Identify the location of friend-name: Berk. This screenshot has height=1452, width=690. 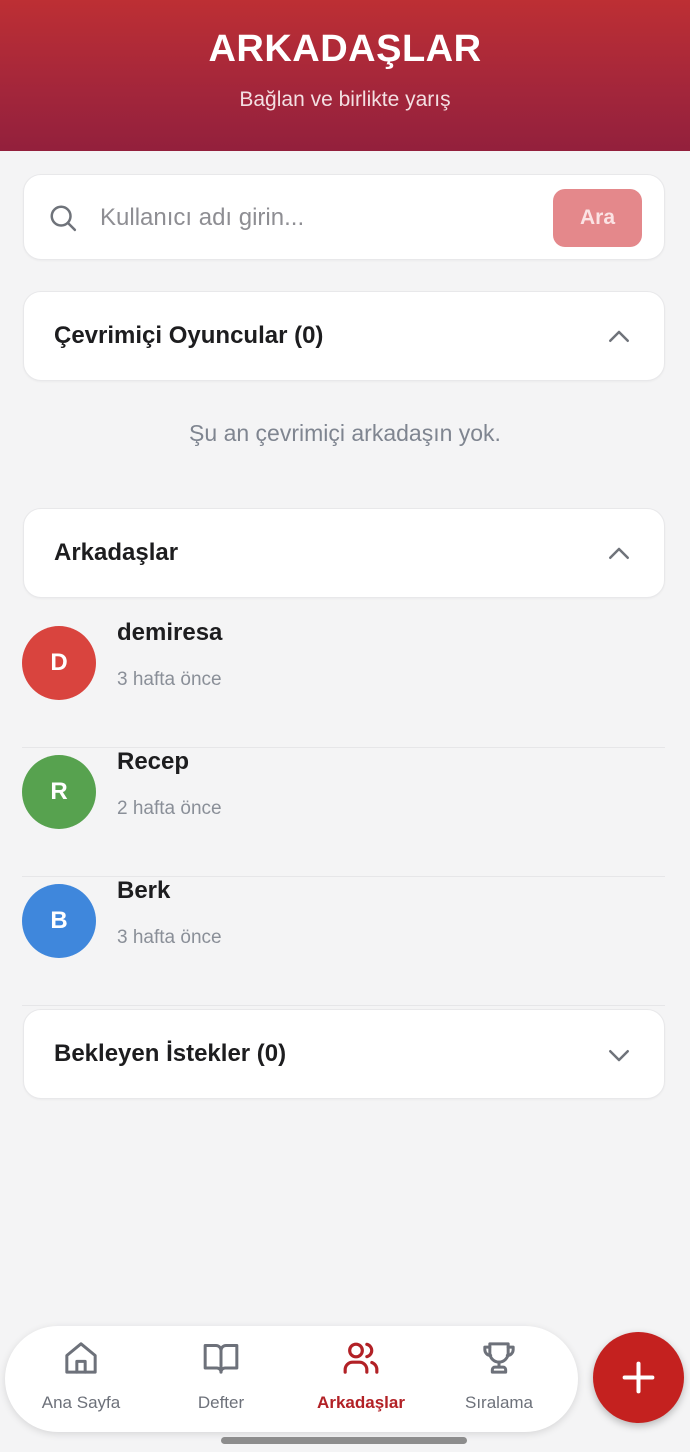
(144, 890).